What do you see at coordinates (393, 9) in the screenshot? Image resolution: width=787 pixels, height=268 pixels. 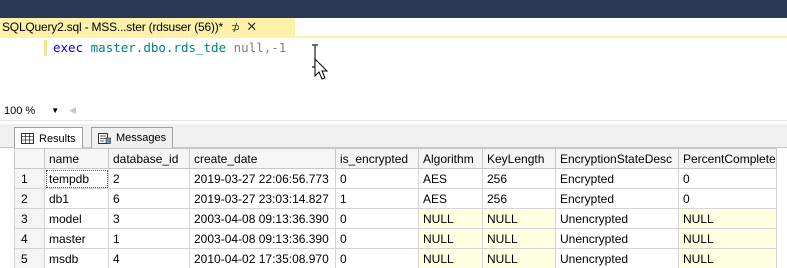 I see `window-title-strip` at bounding box center [393, 9].